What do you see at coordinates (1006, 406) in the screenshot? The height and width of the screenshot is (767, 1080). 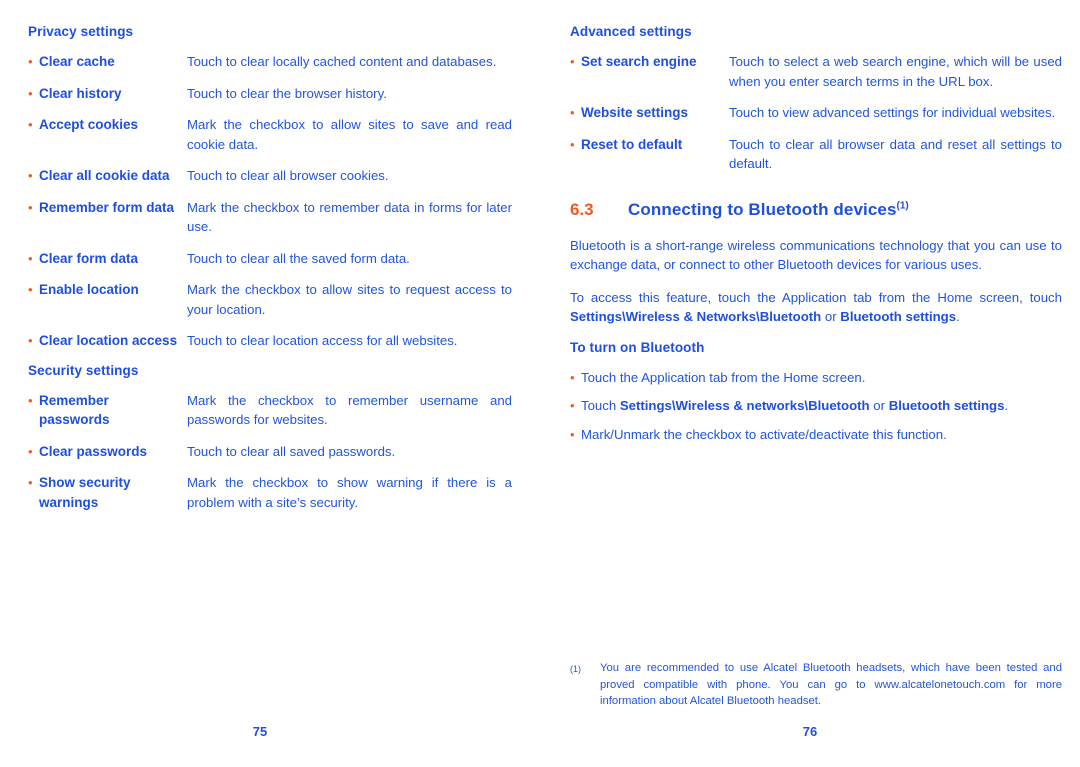 I see `step-text-part-3: .` at bounding box center [1006, 406].